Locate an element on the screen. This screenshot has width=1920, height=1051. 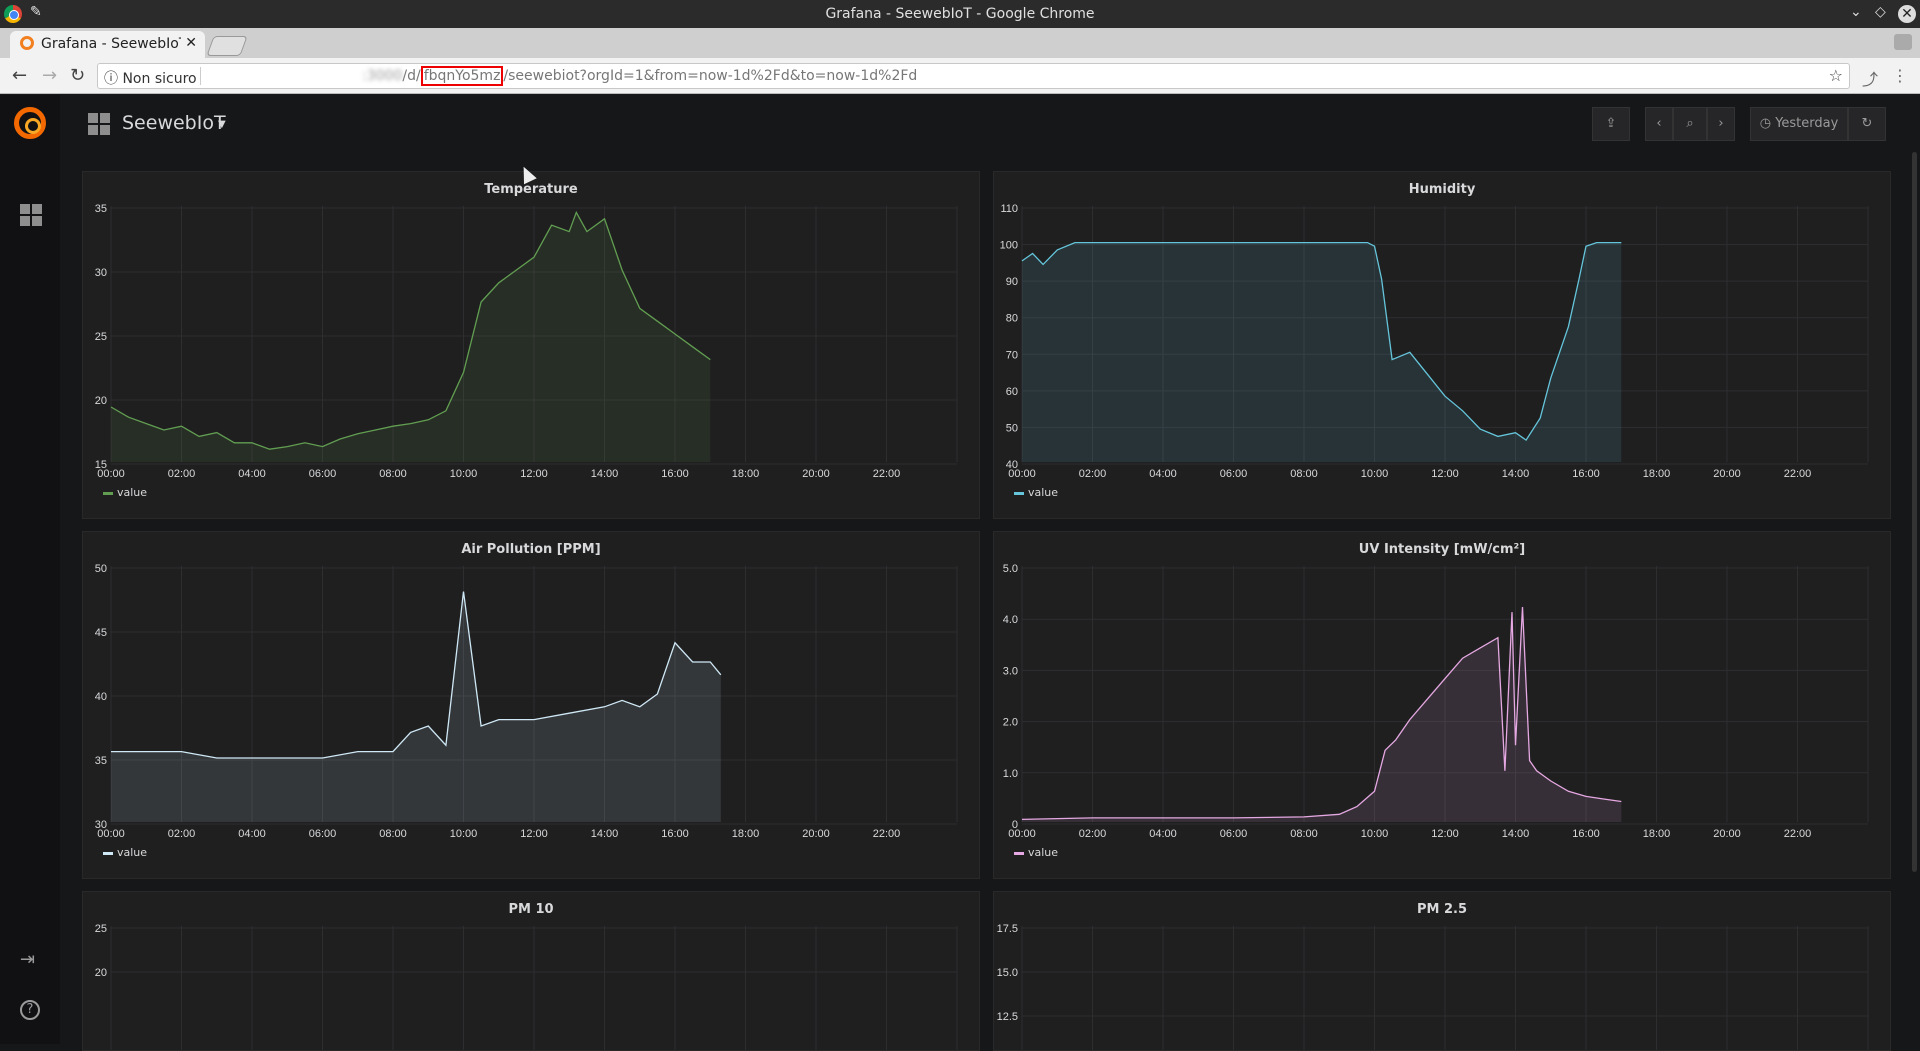
time-picker-button: ◷ Yesterday is located at coordinates (1799, 124).